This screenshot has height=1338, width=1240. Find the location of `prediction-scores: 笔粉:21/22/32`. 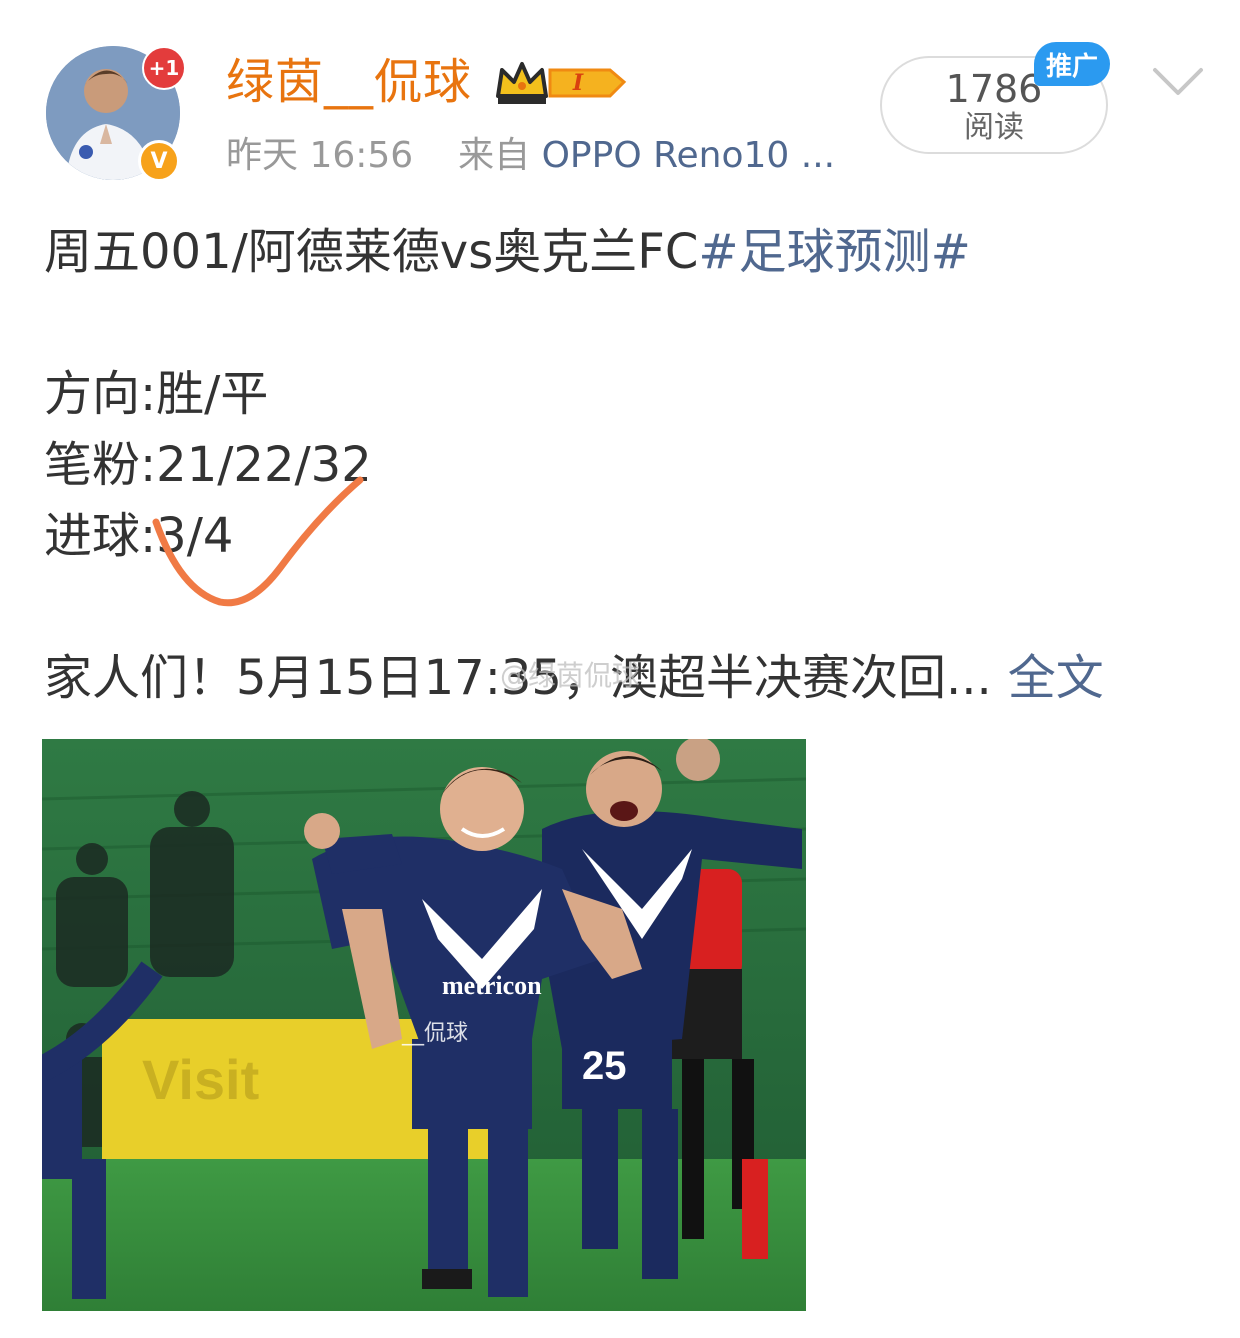

prediction-scores: 笔粉:21/22/32 is located at coordinates (208, 465).